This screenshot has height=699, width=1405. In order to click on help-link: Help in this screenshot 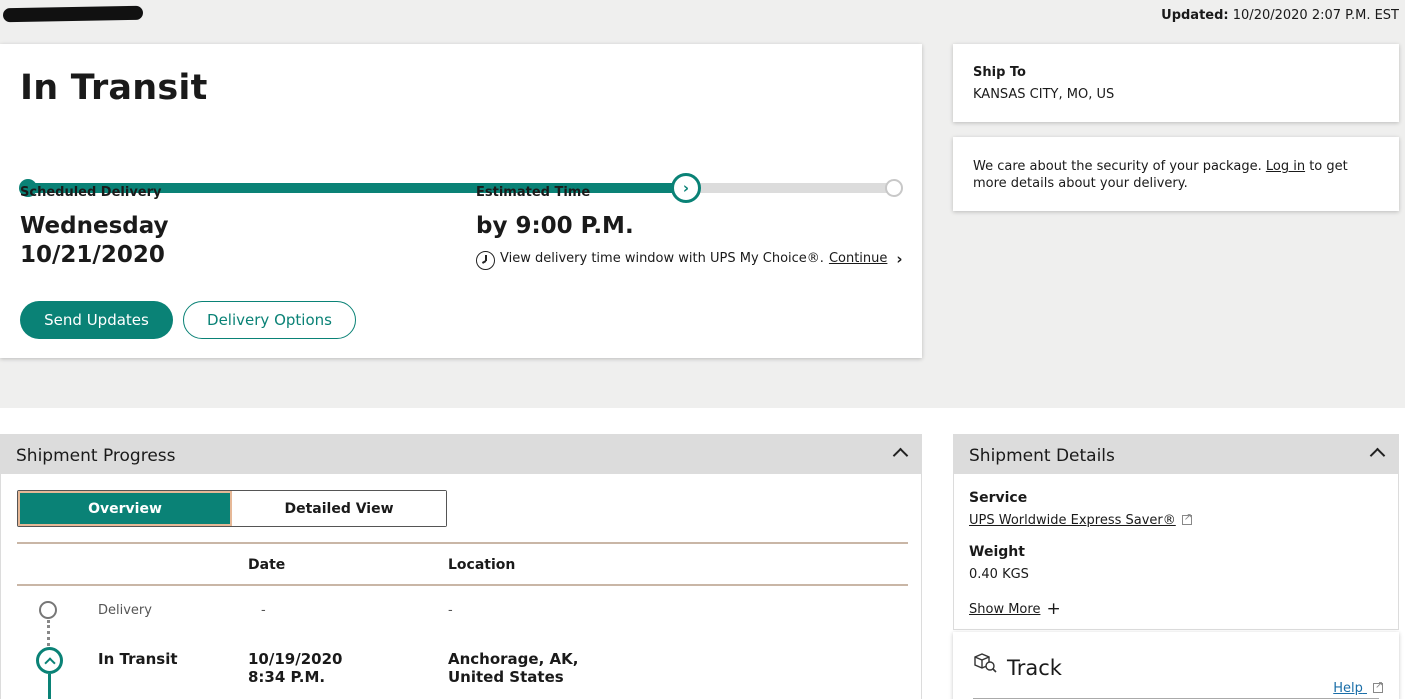, I will do `click(1358, 688)`.